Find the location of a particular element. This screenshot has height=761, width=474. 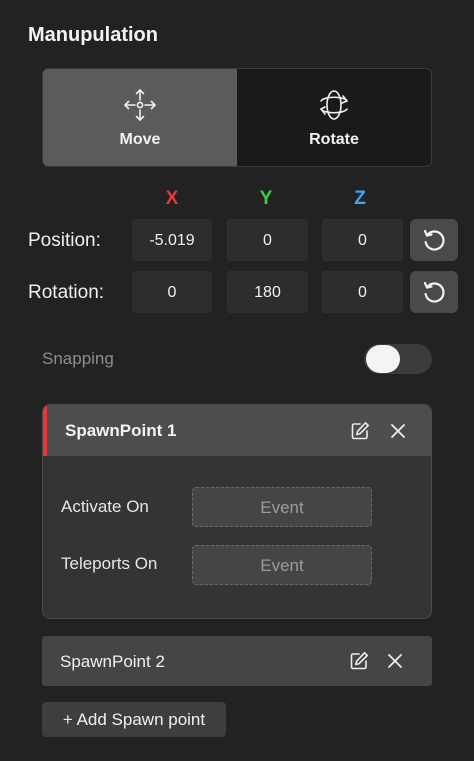

rotation-z-input: 0 is located at coordinates (362, 292).